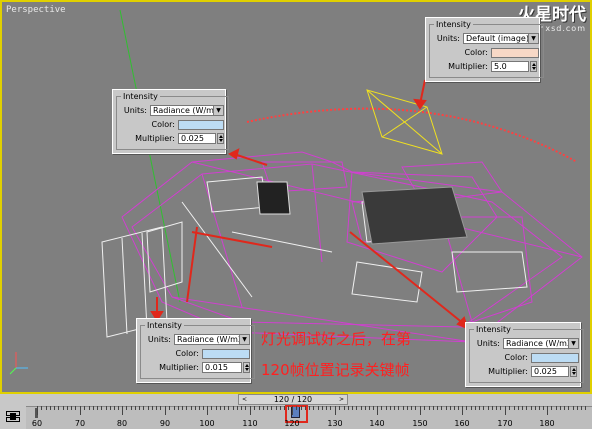 The image size is (592, 429). Describe the element at coordinates (510, 66) in the screenshot. I see `multiplier-input: 5.0` at that location.